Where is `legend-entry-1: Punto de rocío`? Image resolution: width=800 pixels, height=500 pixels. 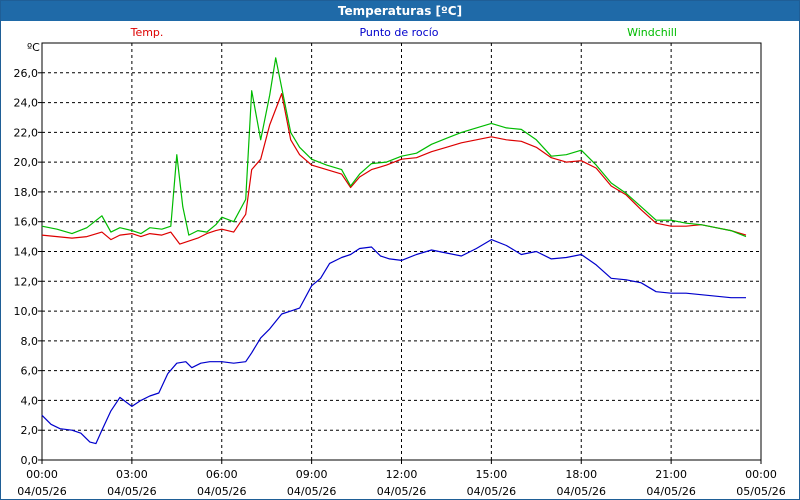 legend-entry-1: Punto de rocío is located at coordinates (398, 32).